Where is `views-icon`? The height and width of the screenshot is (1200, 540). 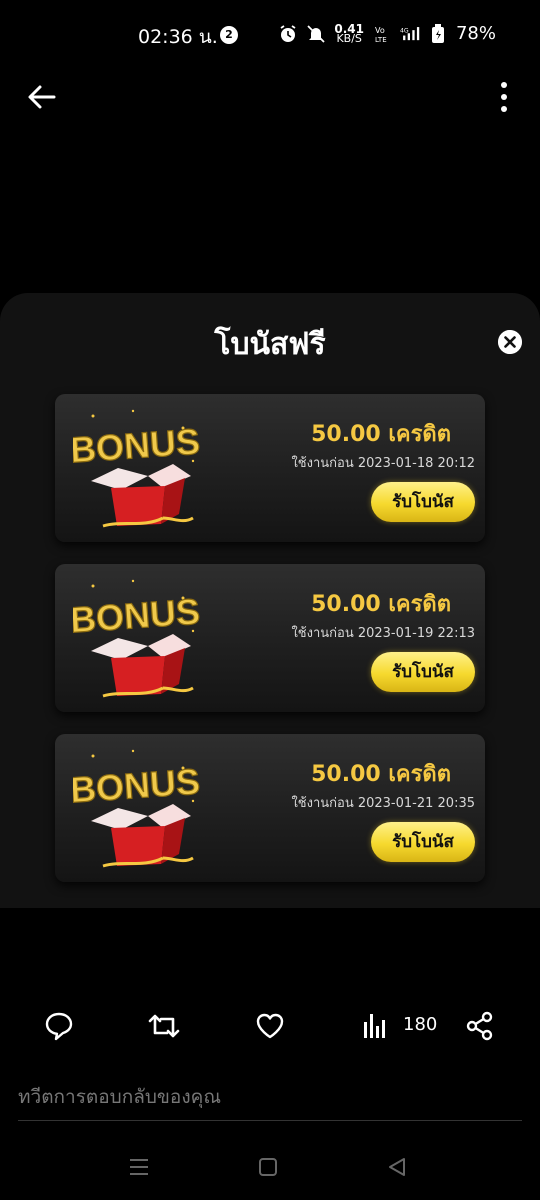
views-icon is located at coordinates (375, 1026).